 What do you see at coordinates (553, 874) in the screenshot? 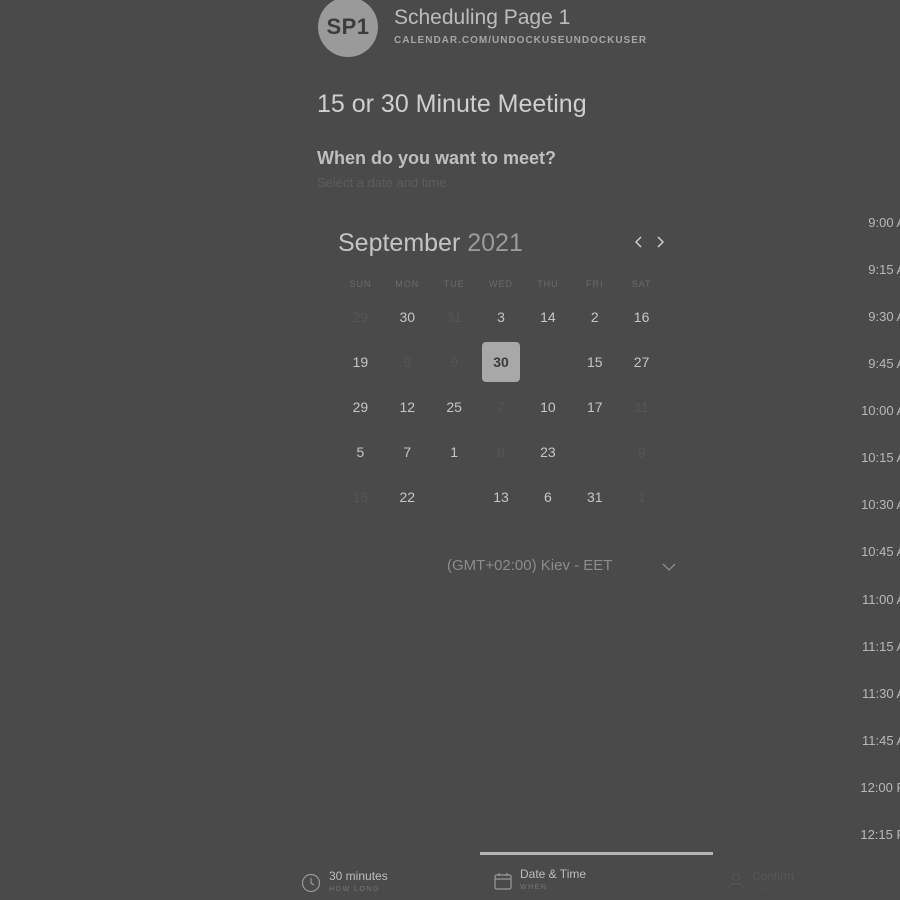
I see `step-label: Date & Time` at bounding box center [553, 874].